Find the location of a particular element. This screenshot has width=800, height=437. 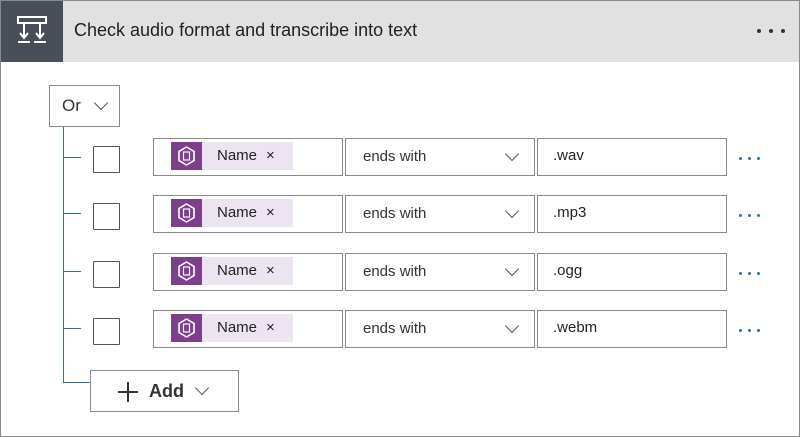

group-operator-label: Or is located at coordinates (71, 105).